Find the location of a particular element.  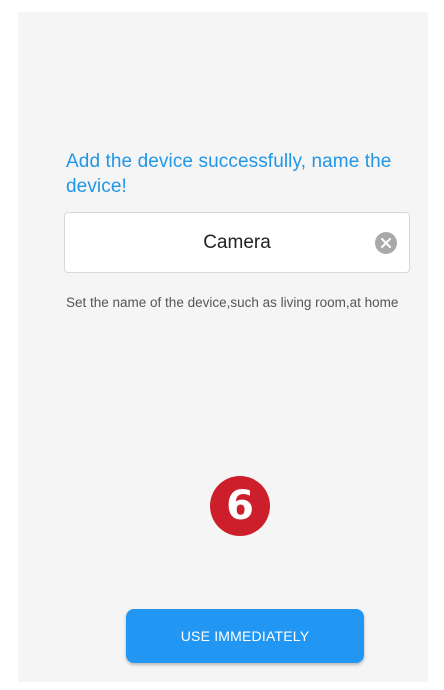

device-name-field: Camera is located at coordinates (237, 242).